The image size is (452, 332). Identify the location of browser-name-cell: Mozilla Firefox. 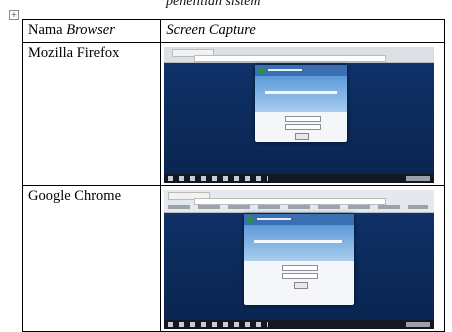
(91, 114).